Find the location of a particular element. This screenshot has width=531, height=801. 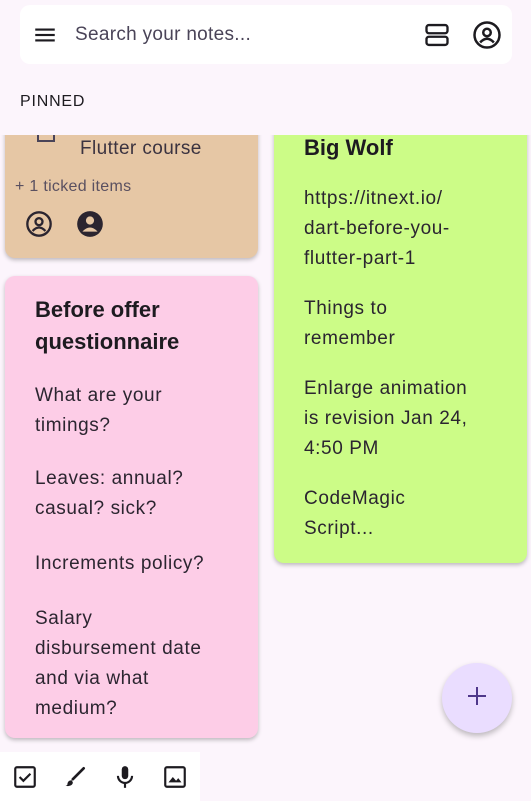

note-title: Big Wolf is located at coordinates (348, 147).